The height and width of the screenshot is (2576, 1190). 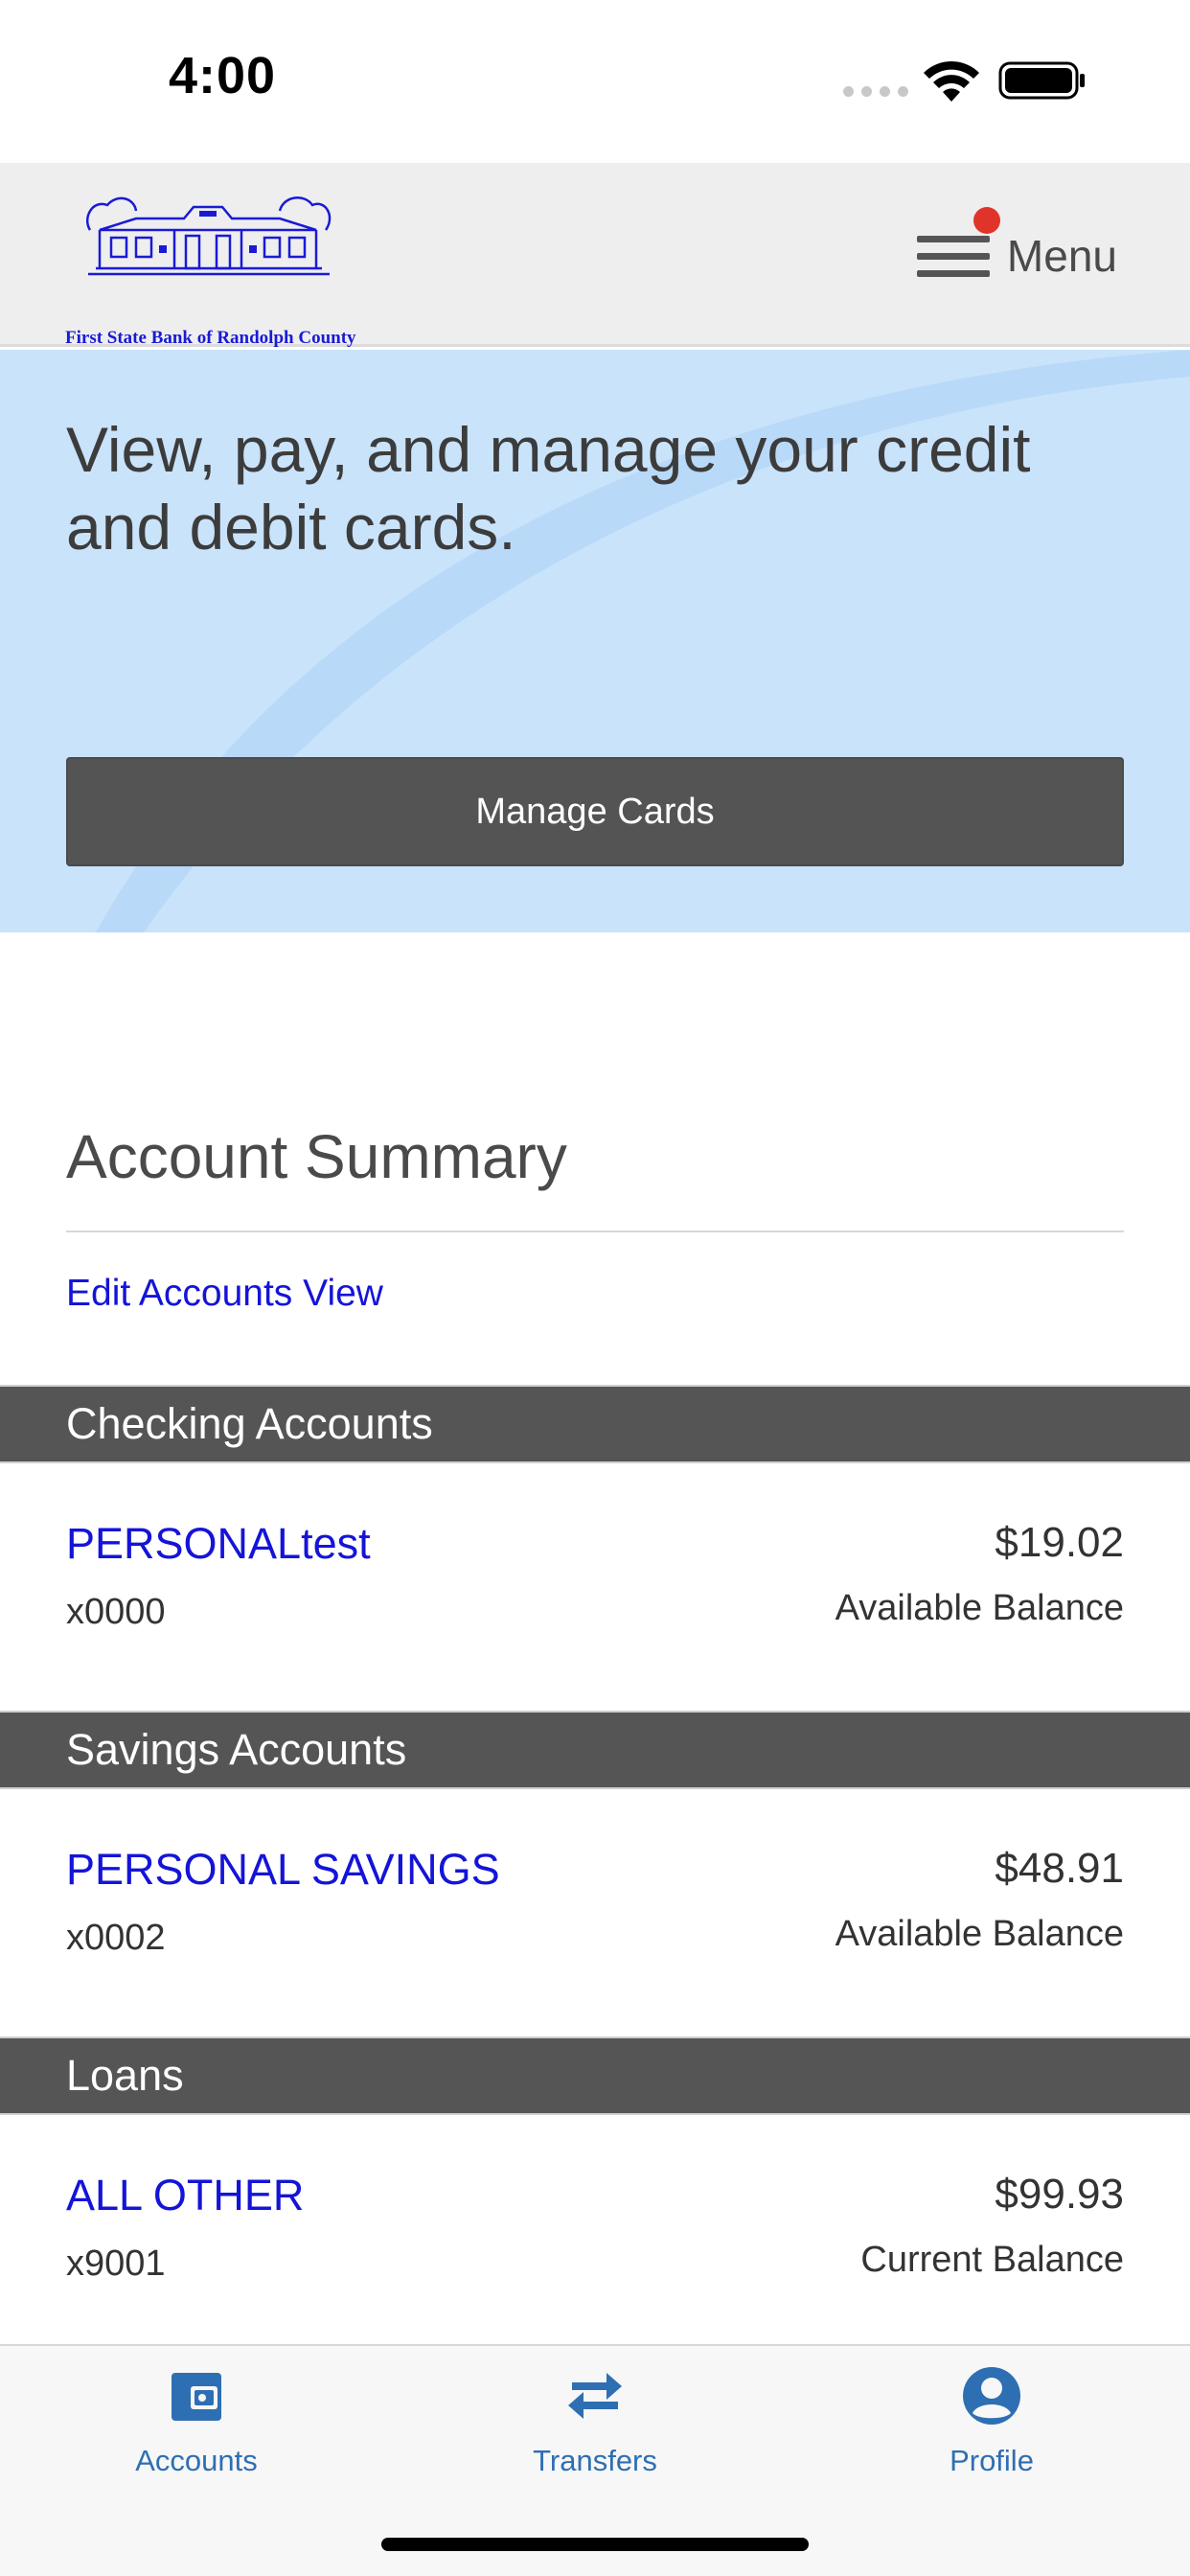 I want to click on status-time: 4:00, so click(x=223, y=75).